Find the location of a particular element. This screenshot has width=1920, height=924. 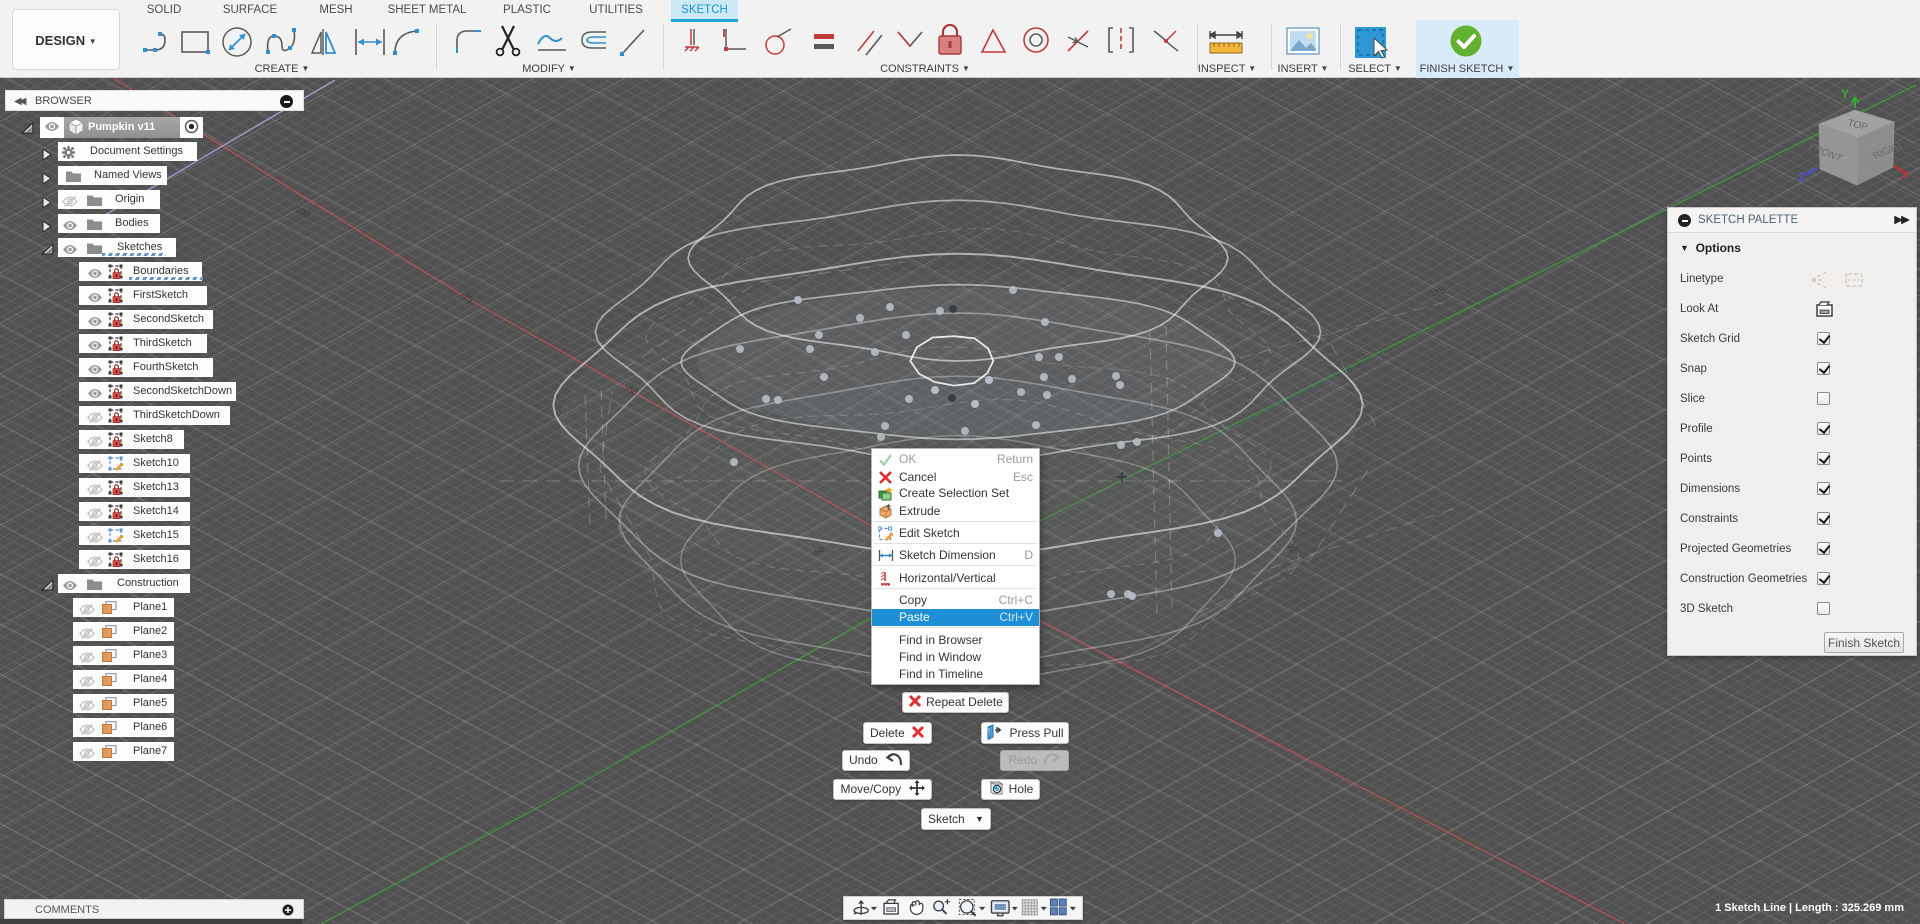

svg-text: Y is located at coordinates (1845, 94).